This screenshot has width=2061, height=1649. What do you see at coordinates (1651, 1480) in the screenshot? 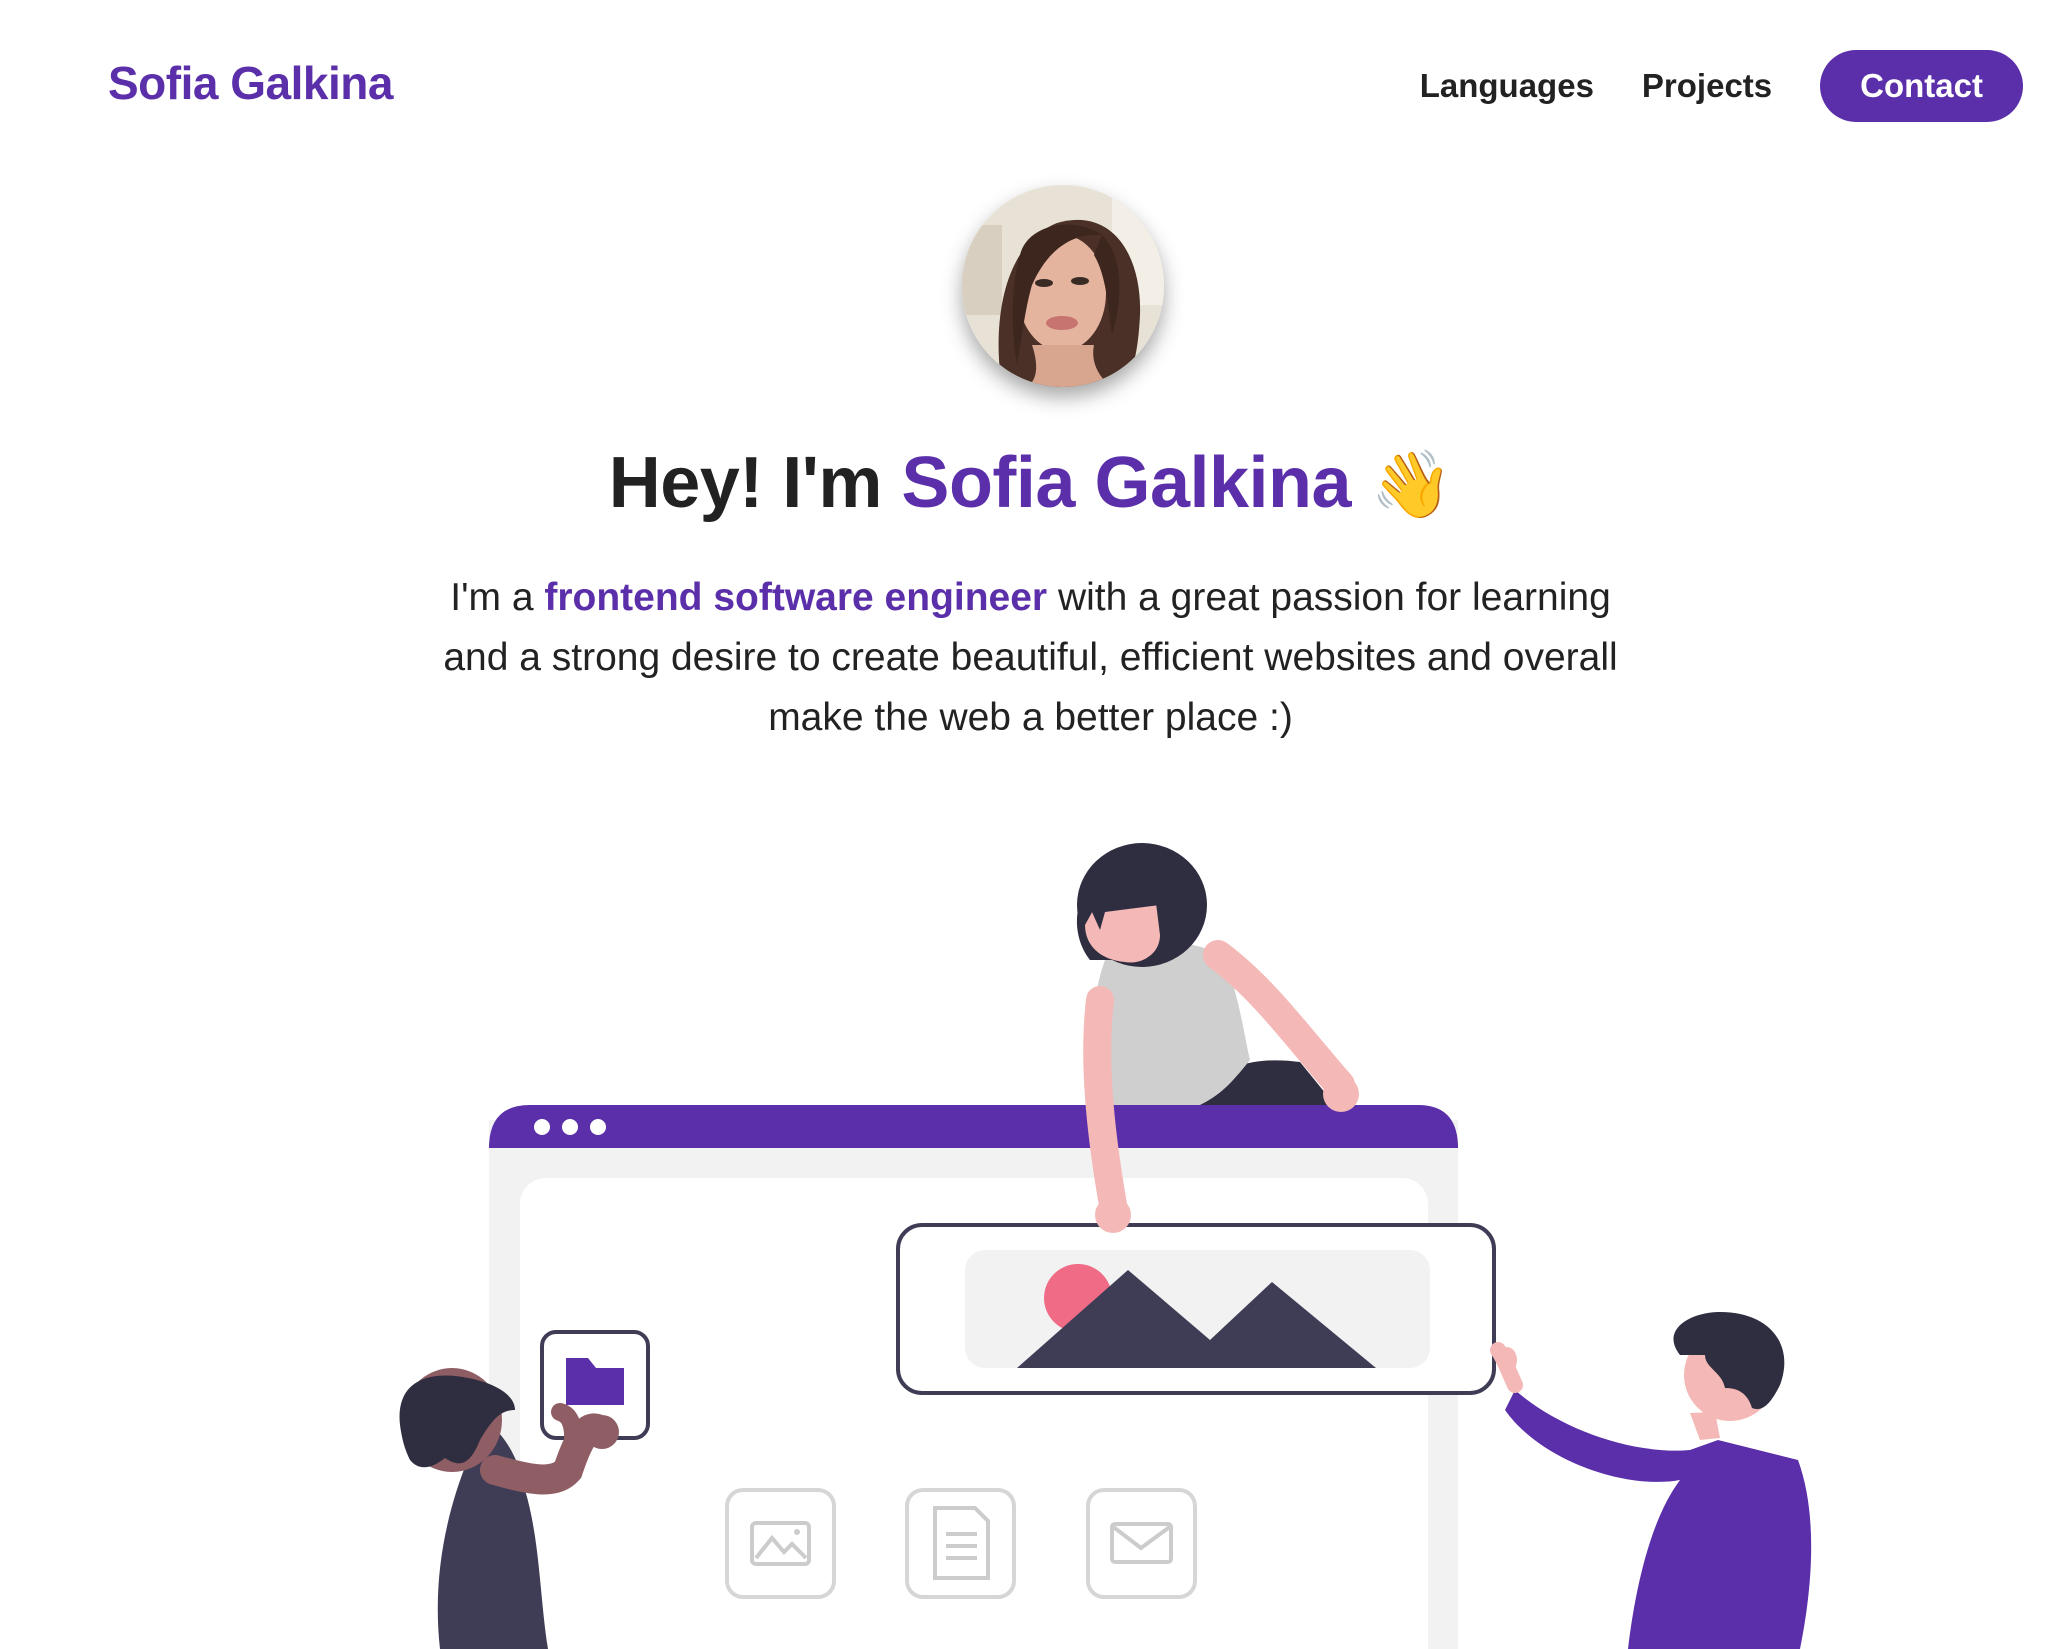
I see `man-right-illustration` at bounding box center [1651, 1480].